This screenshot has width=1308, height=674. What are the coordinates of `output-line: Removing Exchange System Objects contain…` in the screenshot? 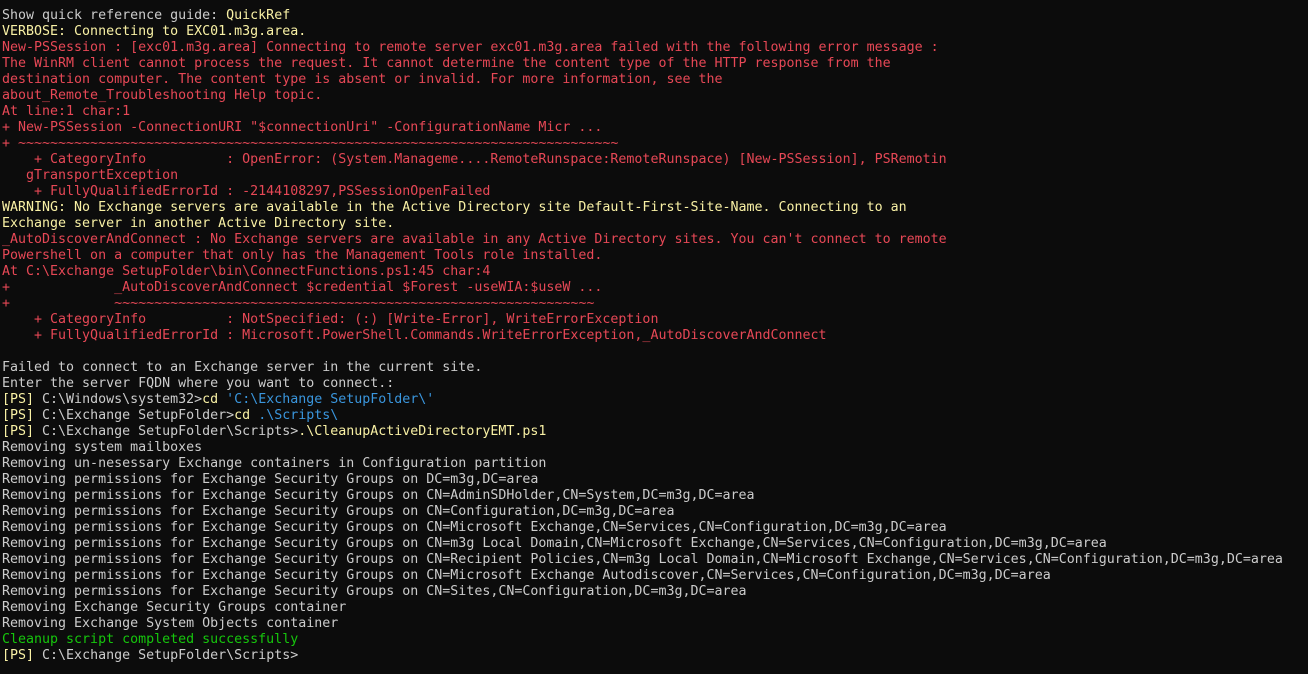 It's located at (170, 623).